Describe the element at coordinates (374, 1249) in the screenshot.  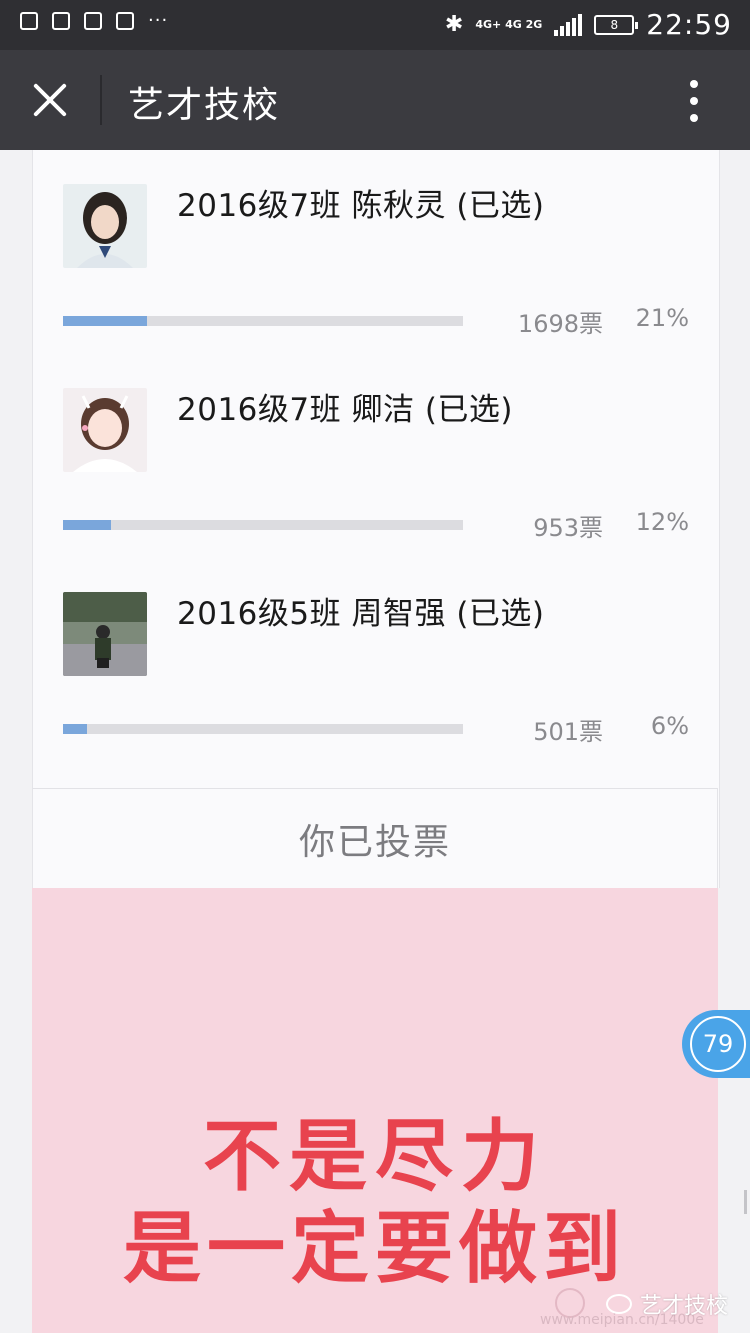
I see `poster-subline: 是一定要做到` at that location.